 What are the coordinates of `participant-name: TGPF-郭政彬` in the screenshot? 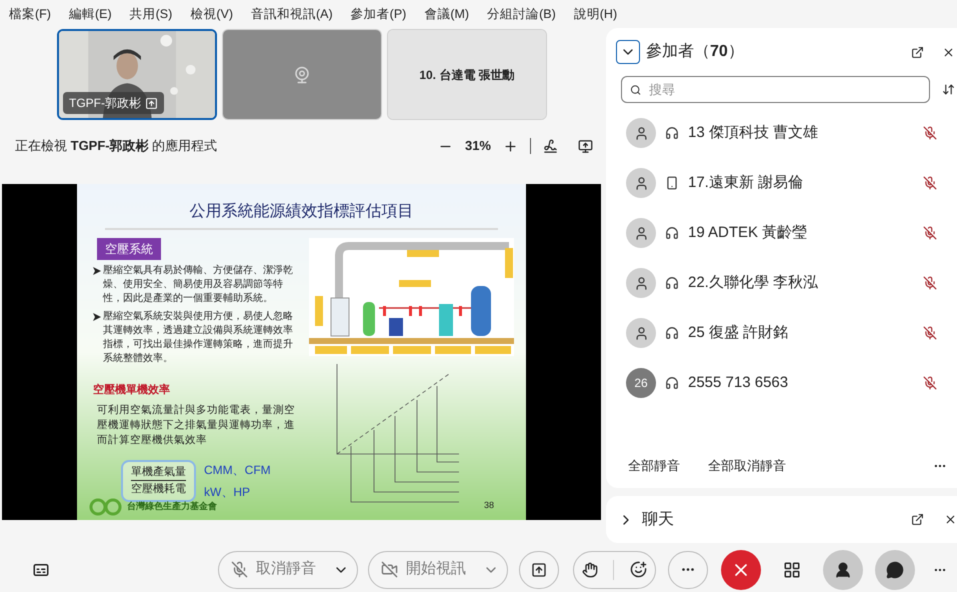 It's located at (105, 103).